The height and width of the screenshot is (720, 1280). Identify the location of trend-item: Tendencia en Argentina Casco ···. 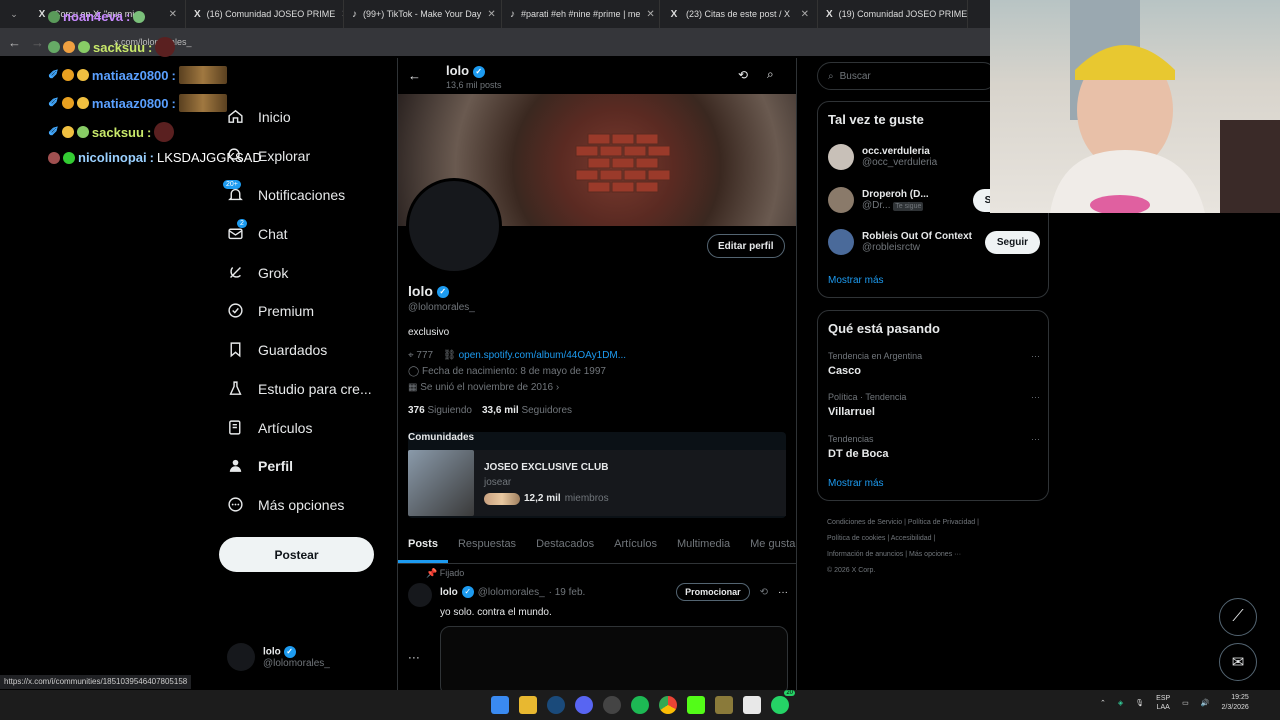
(934, 364).